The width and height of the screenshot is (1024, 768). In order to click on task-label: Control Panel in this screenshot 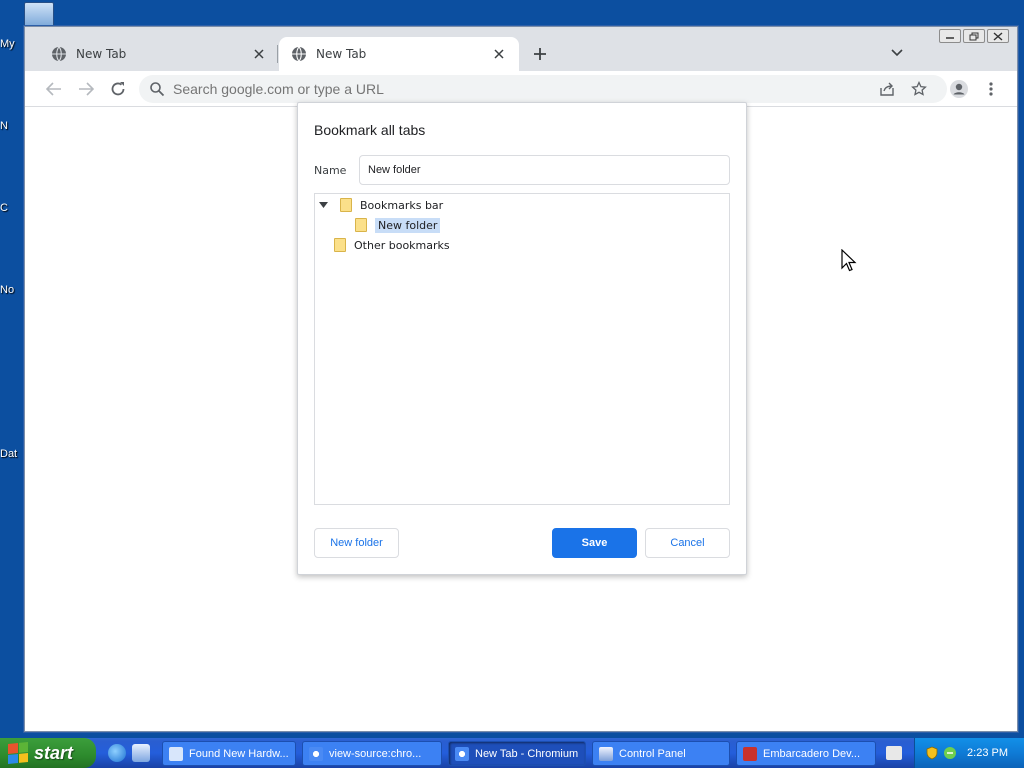, I will do `click(652, 753)`.